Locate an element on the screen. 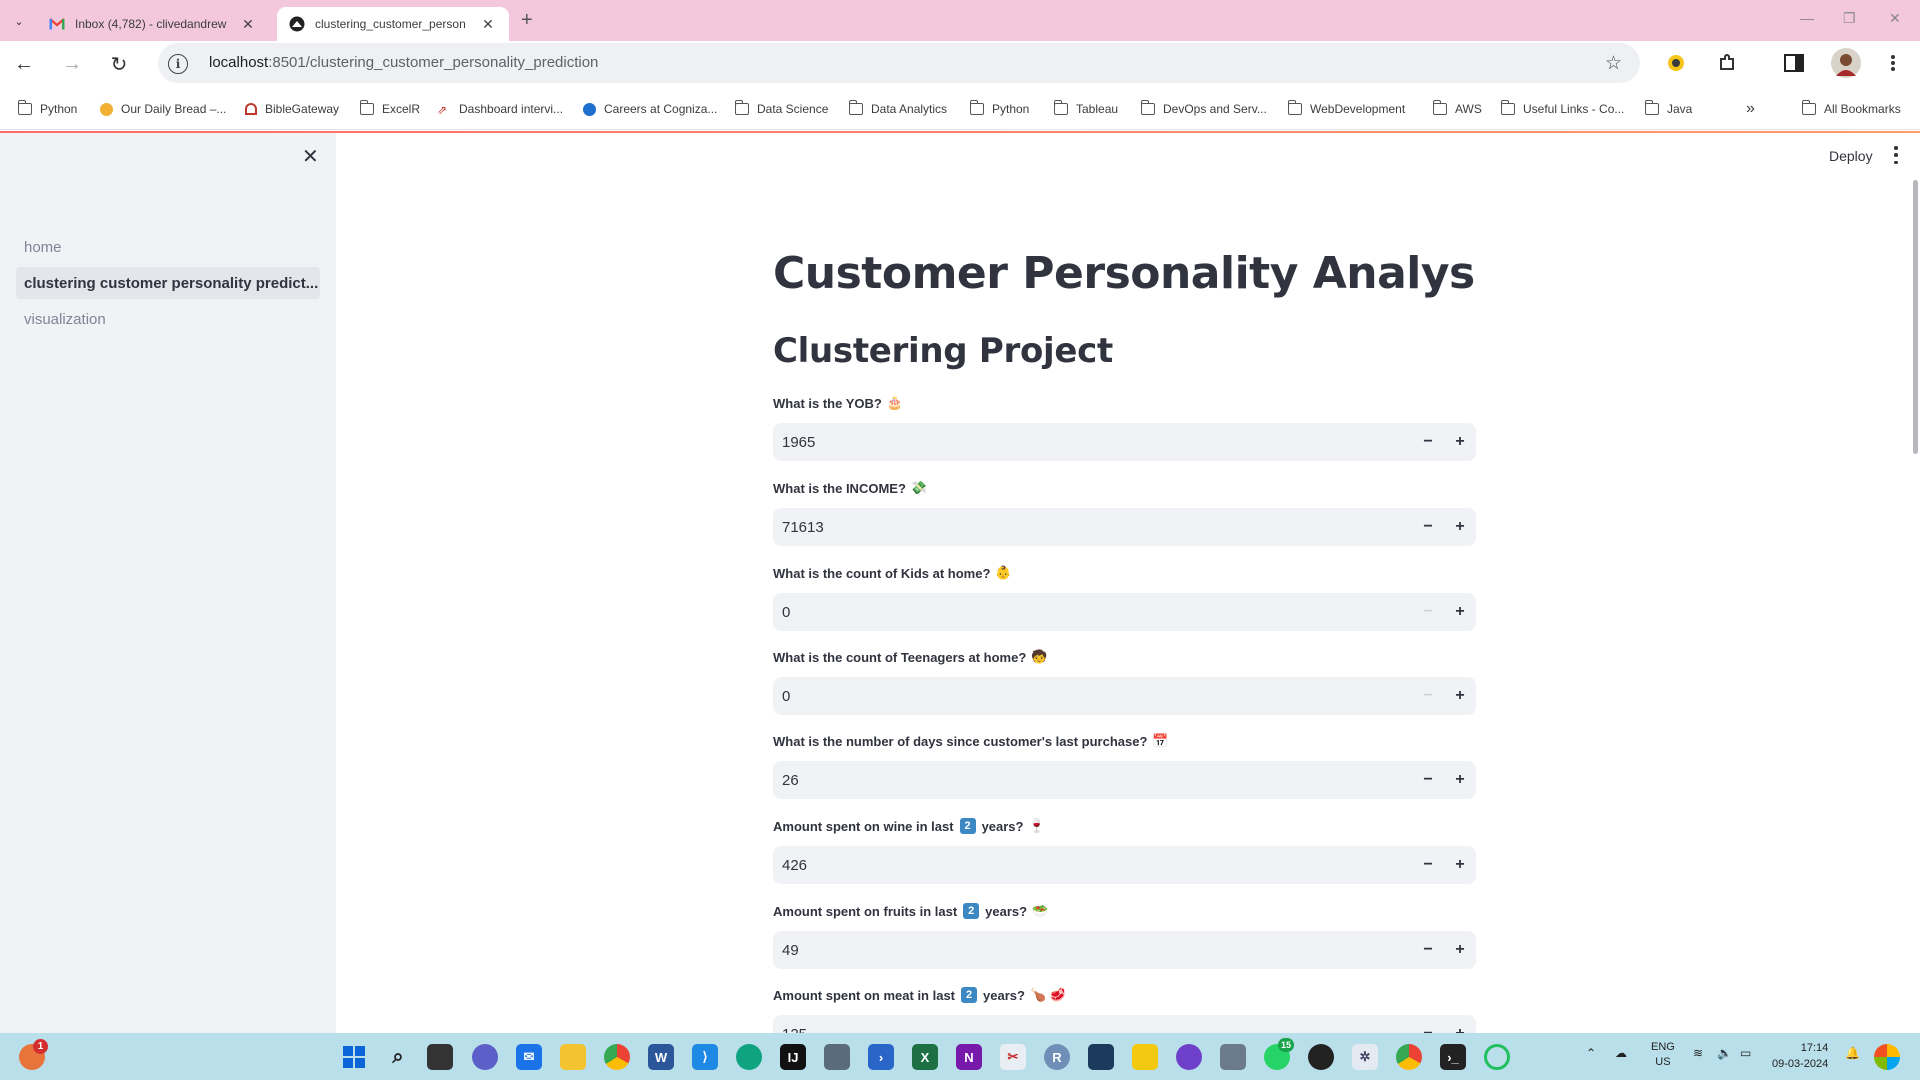  chrome-icon is located at coordinates (617, 1057).